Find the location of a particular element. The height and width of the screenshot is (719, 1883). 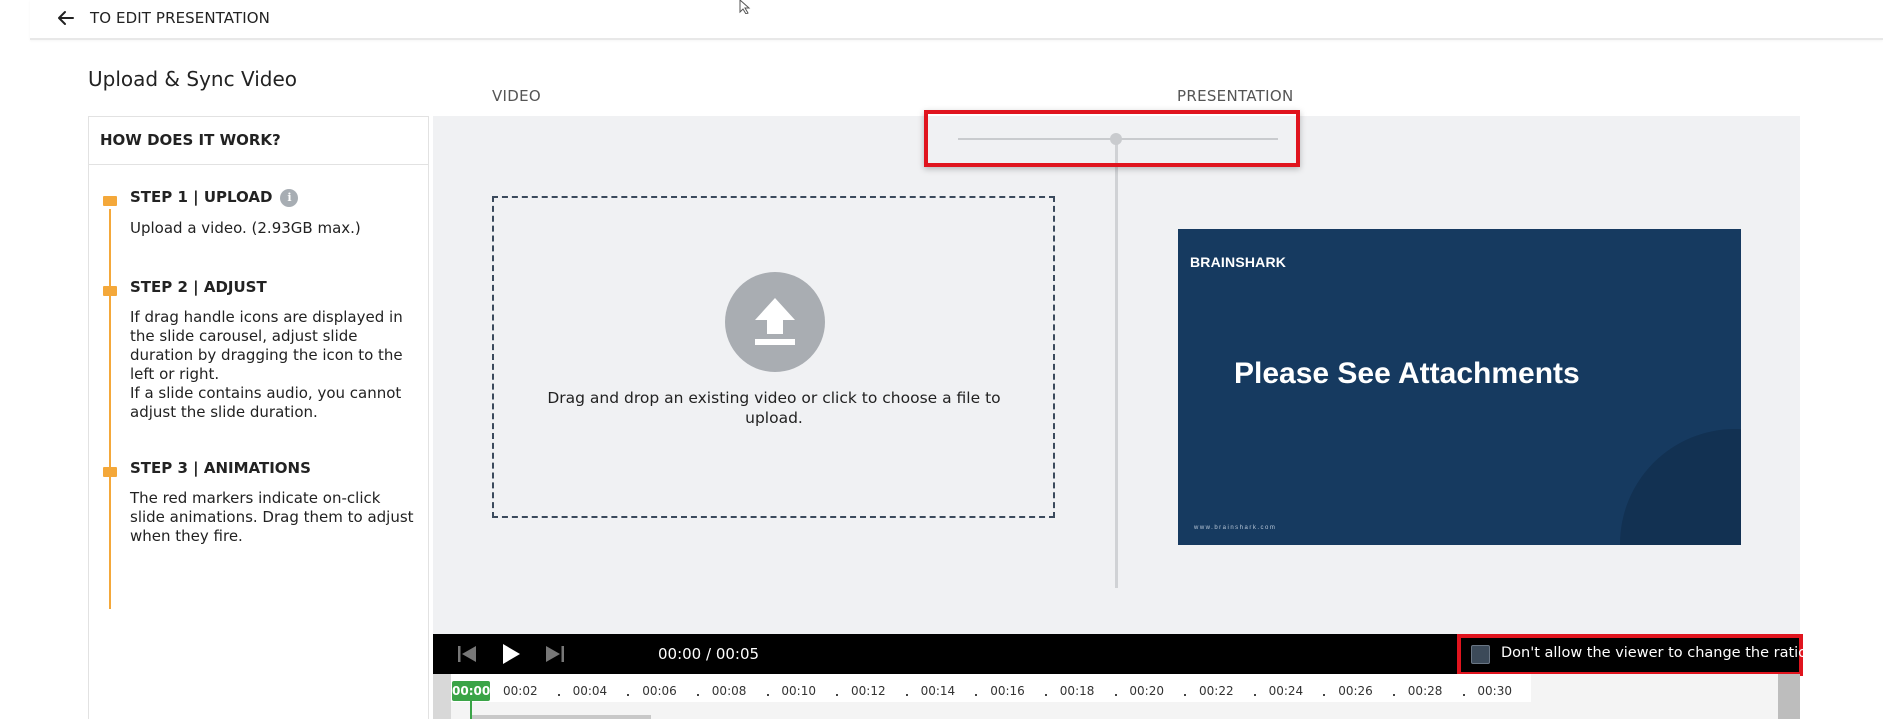

timeline-tick-label: 00:04 is located at coordinates (590, 691).